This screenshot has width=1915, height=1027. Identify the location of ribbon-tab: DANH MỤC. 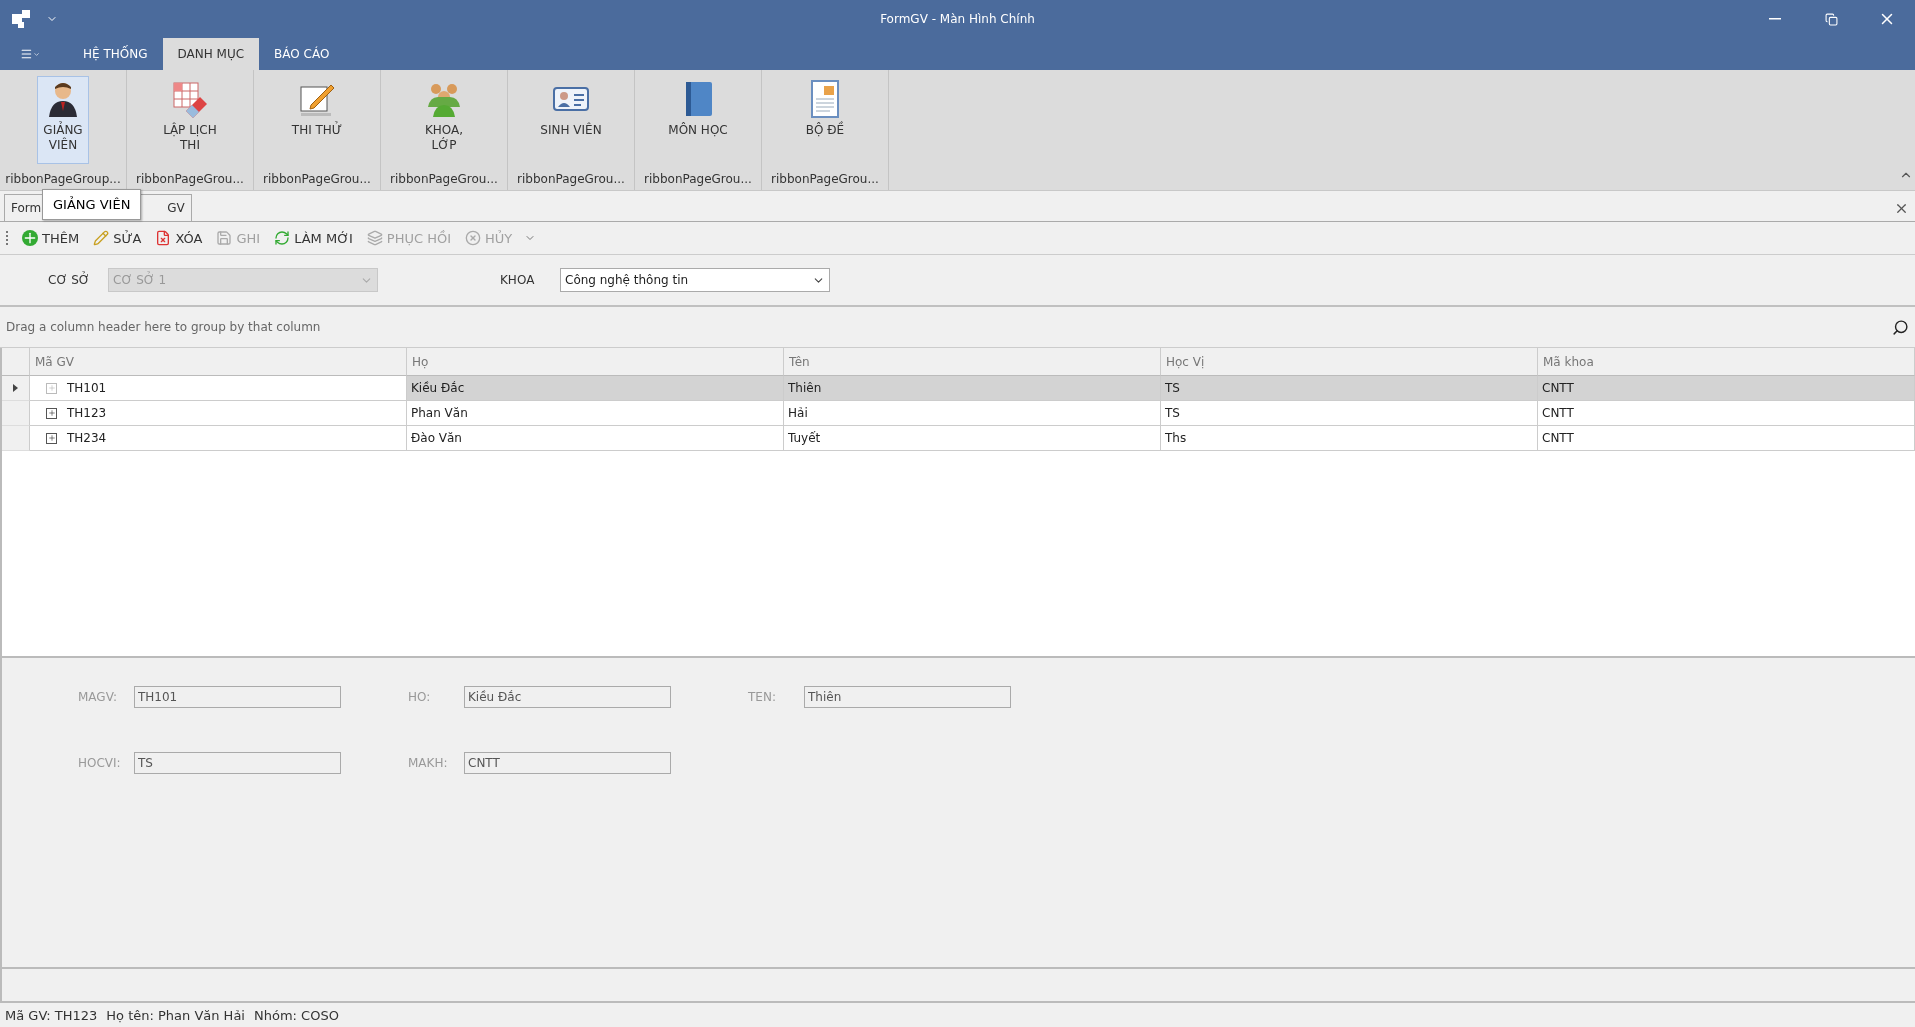
(211, 54).